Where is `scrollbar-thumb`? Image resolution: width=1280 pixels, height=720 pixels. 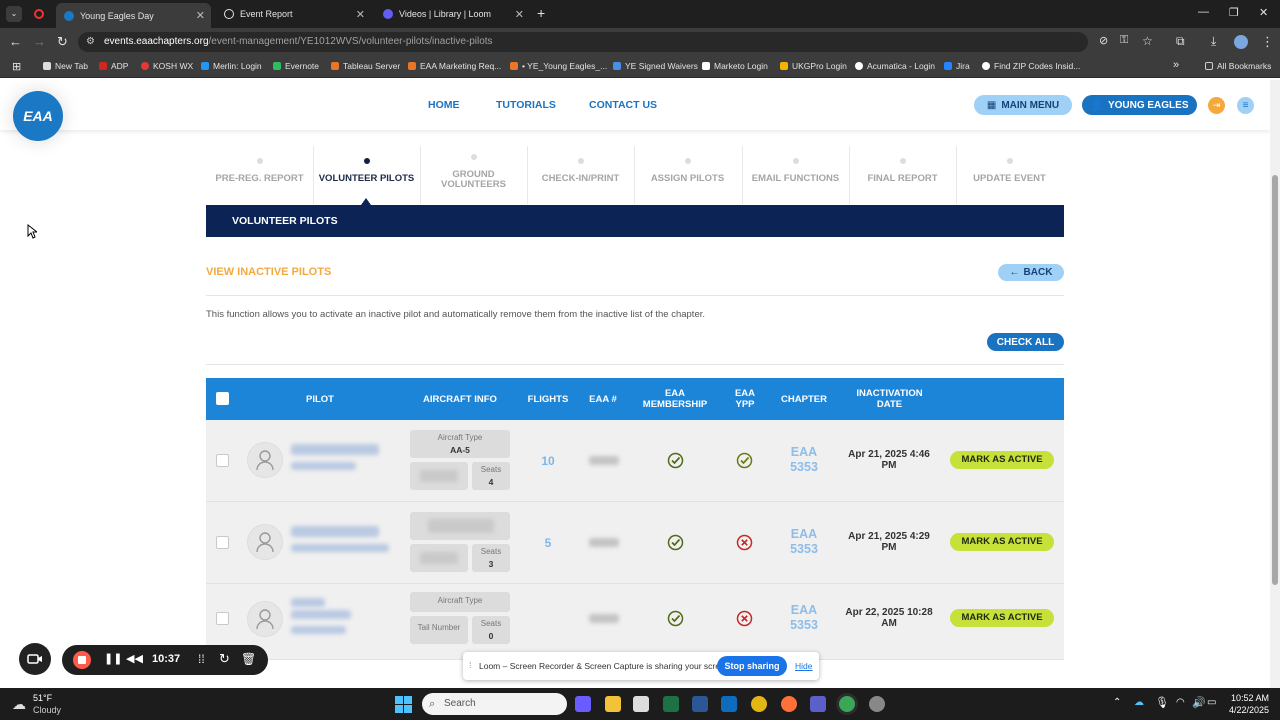 scrollbar-thumb is located at coordinates (1275, 380).